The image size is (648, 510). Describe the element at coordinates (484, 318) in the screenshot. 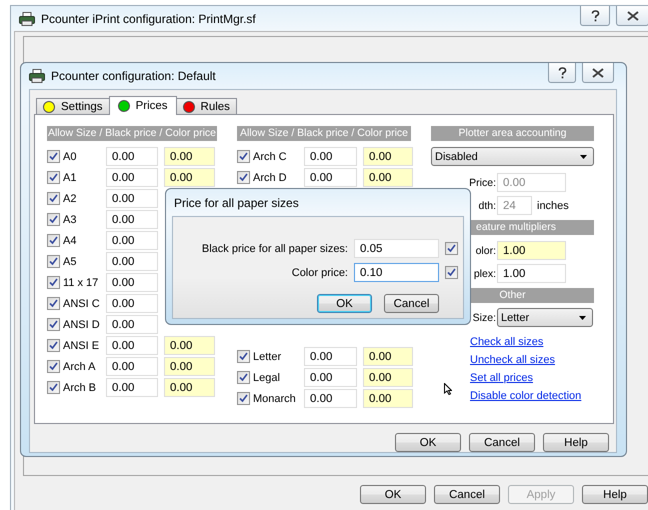

I see `field-label: Size:` at that location.